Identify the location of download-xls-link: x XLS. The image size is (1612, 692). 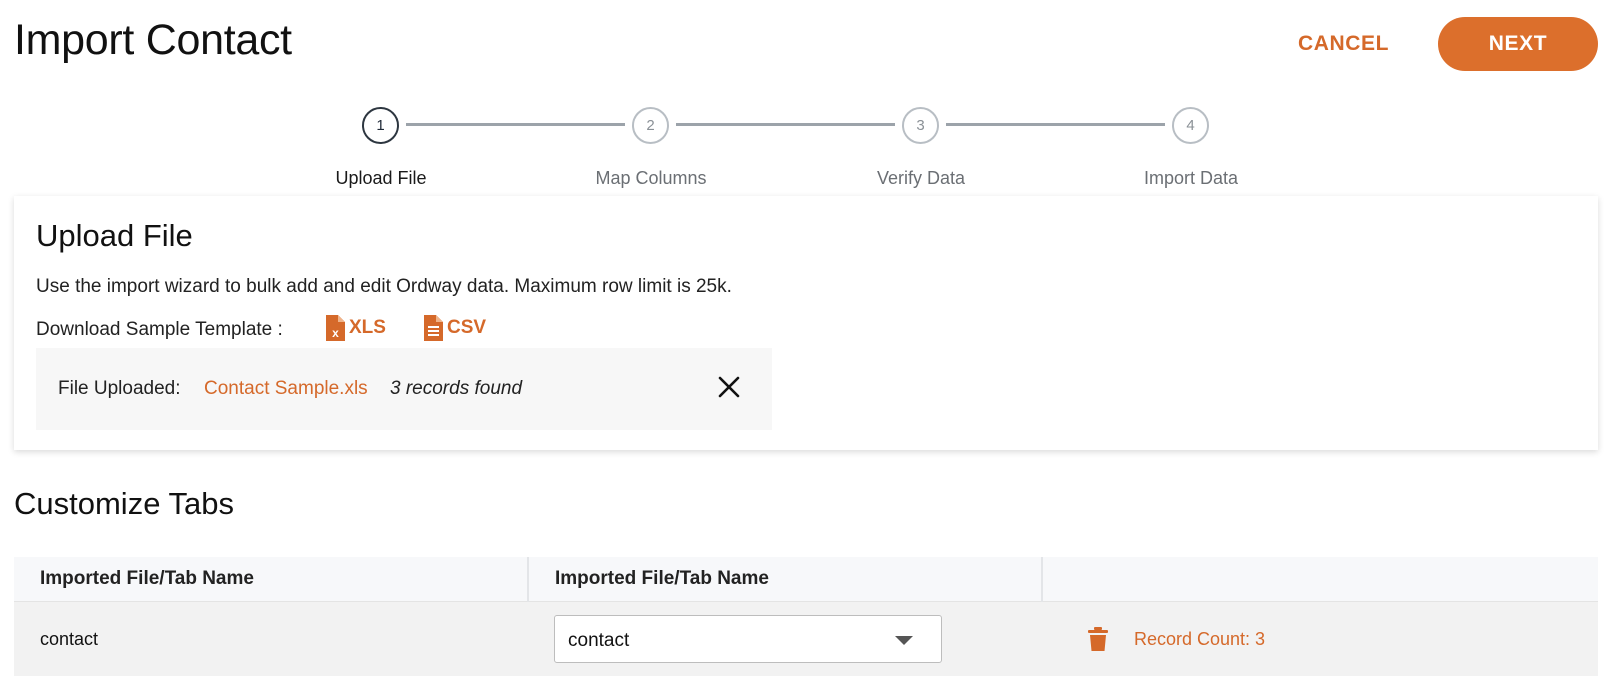
(356, 328).